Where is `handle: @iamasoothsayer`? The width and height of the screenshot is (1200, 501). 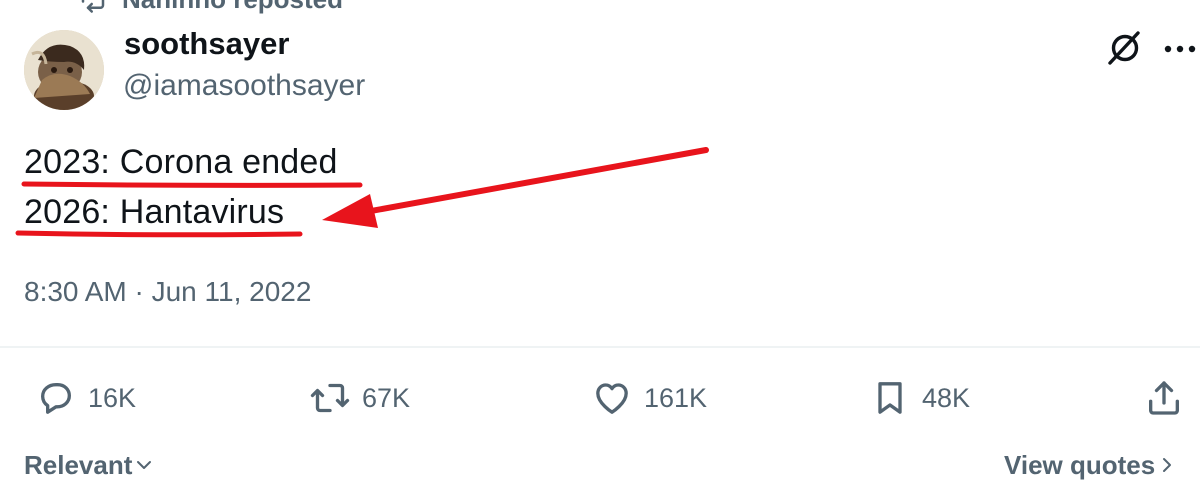 handle: @iamasoothsayer is located at coordinates (244, 86).